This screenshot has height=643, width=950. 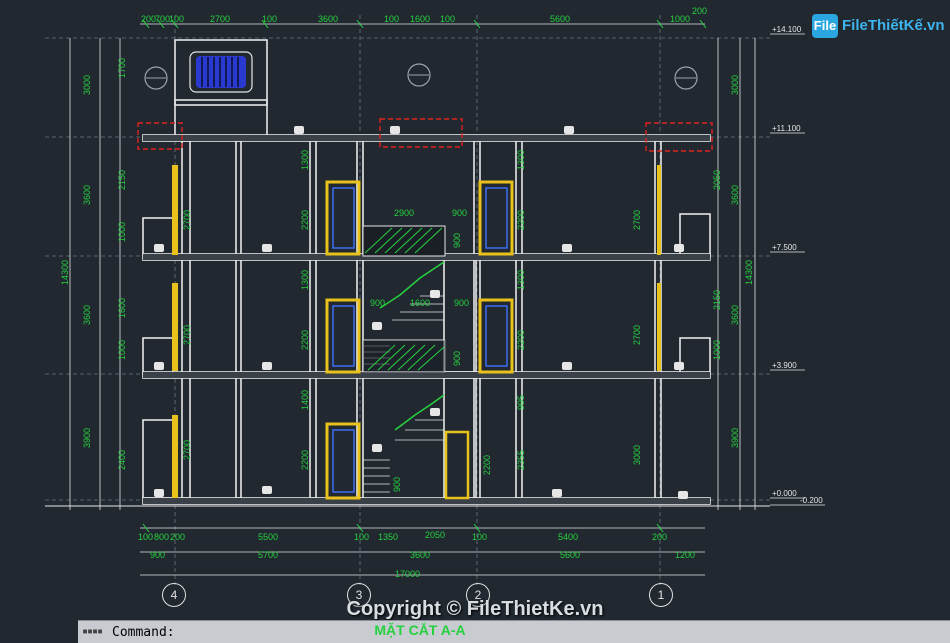 I want to click on top-dim: 700, so click(x=162, y=19).